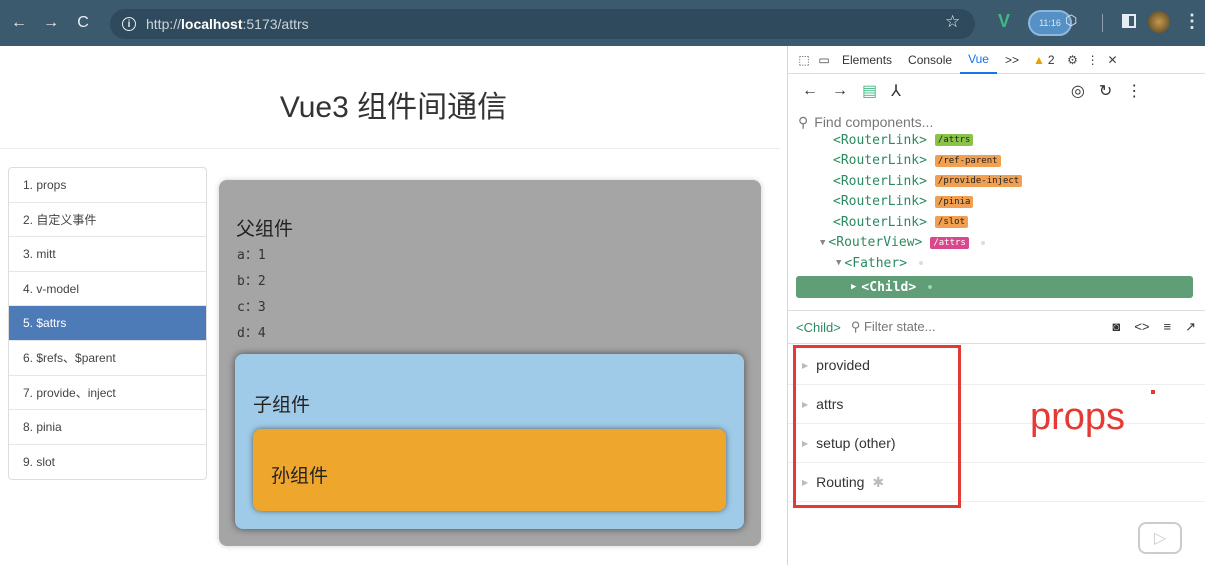  What do you see at coordinates (996, 327) in the screenshot?
I see `state-inspector-bar: <Child> ⚲ Filter state... ◙ <> ≡ ↗` at bounding box center [996, 327].